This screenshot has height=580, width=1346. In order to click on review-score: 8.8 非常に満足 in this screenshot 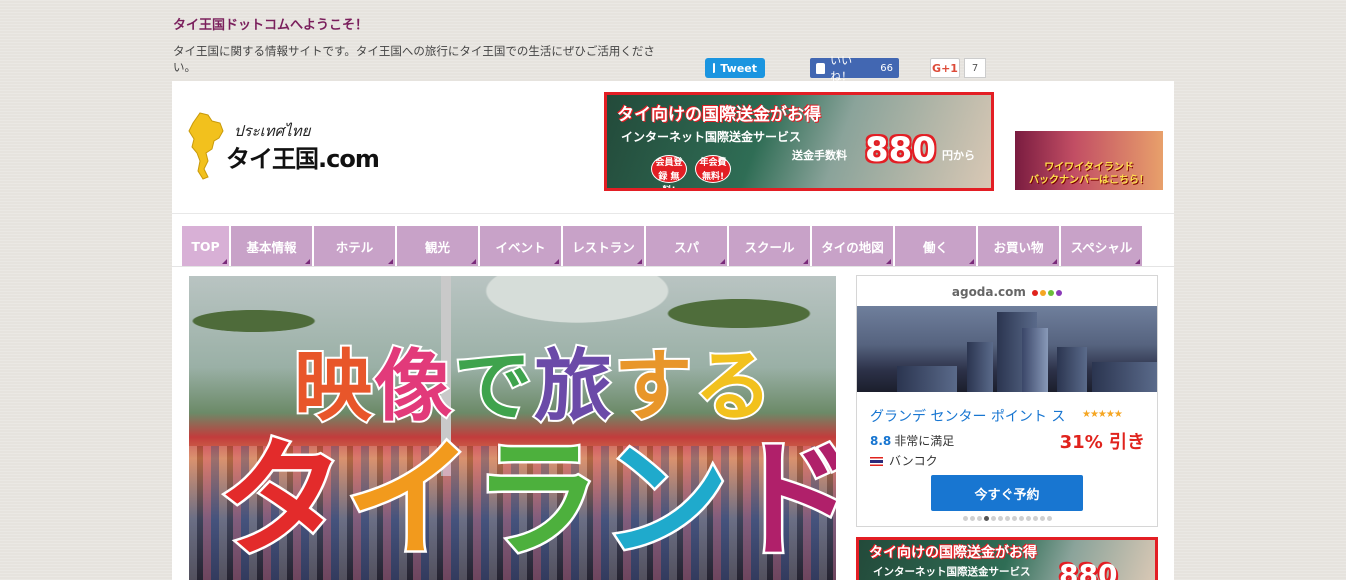, I will do `click(912, 440)`.